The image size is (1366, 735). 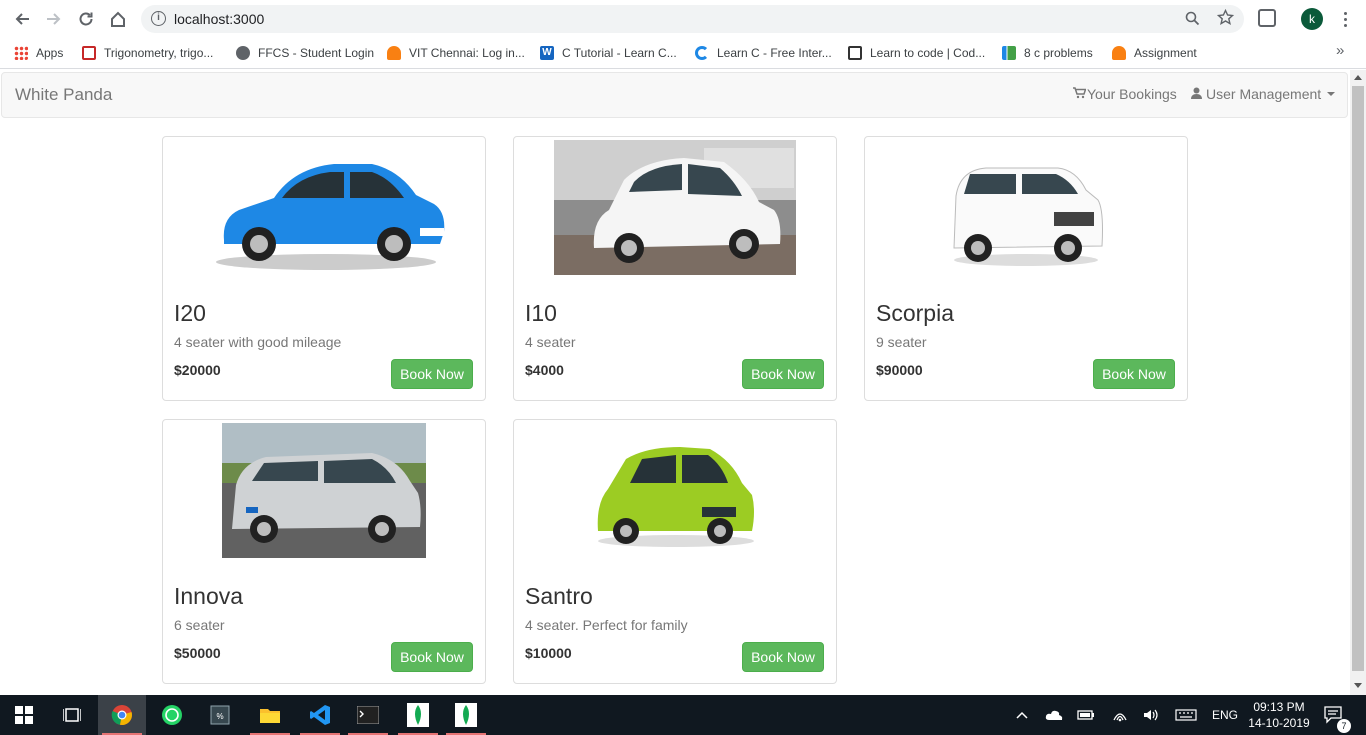 I want to click on bookmark-label: FFCS - Student Login, so click(x=316, y=53).